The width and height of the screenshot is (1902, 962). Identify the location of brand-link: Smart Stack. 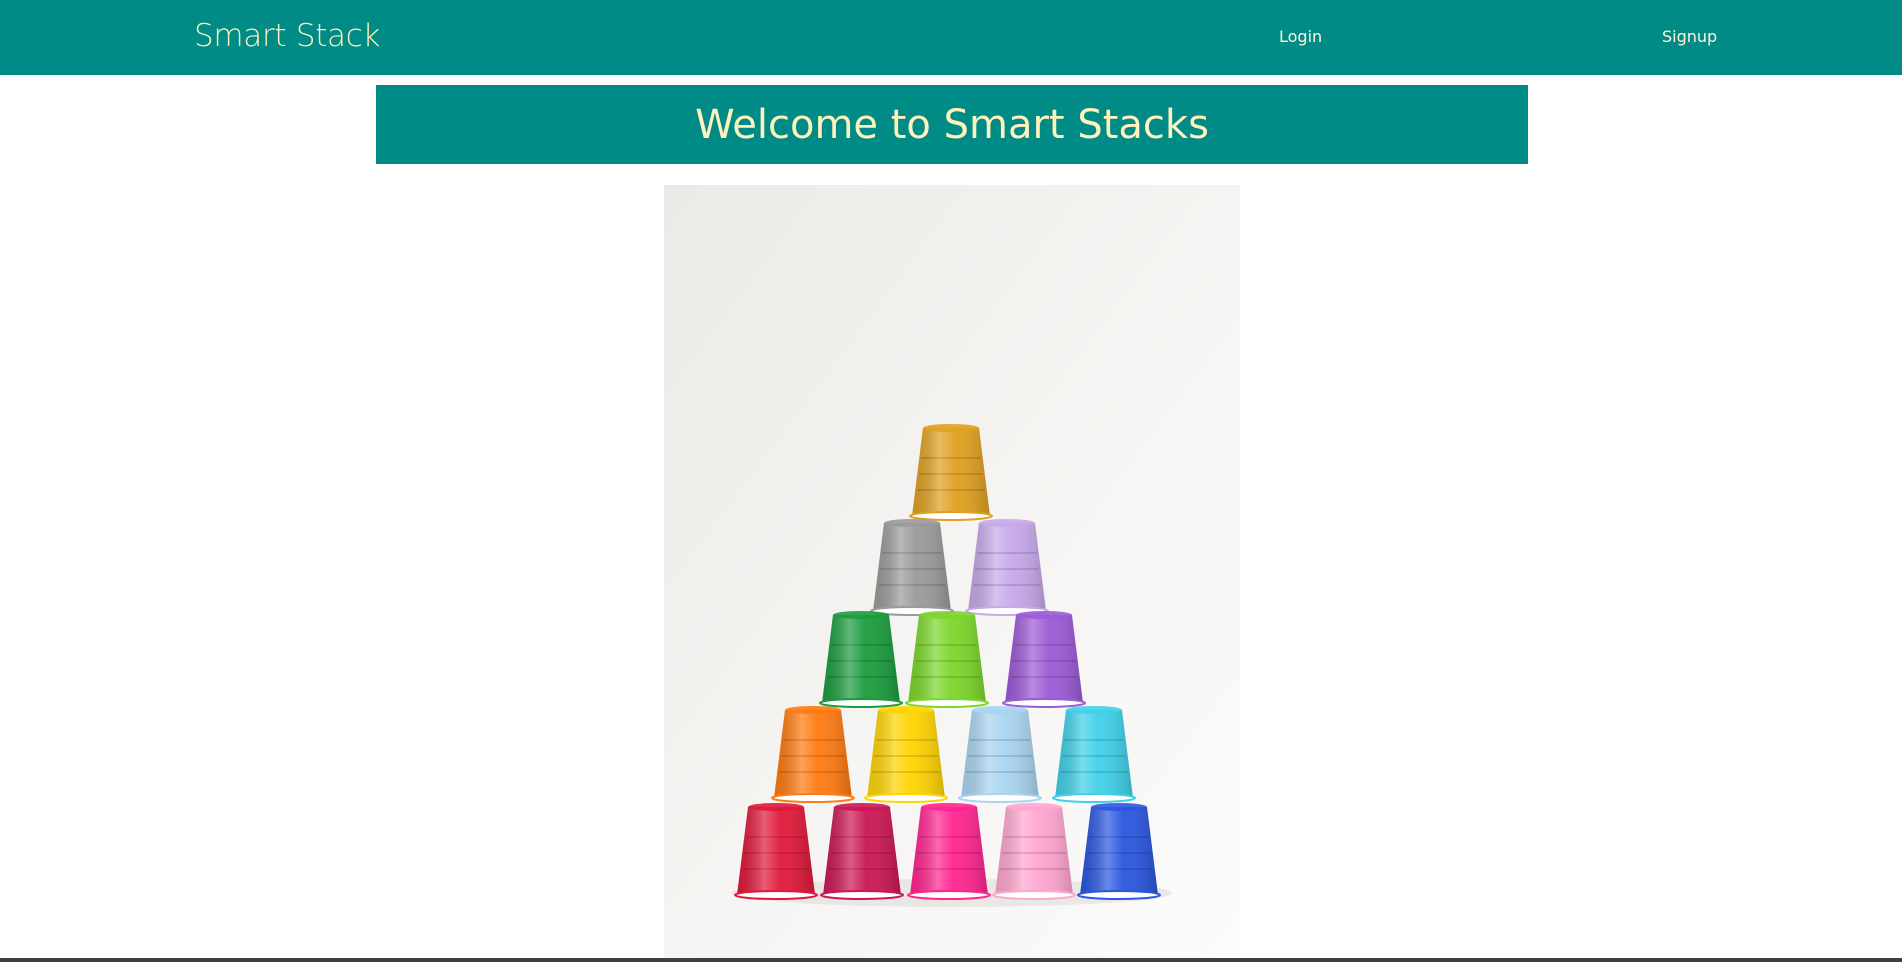
(287, 36).